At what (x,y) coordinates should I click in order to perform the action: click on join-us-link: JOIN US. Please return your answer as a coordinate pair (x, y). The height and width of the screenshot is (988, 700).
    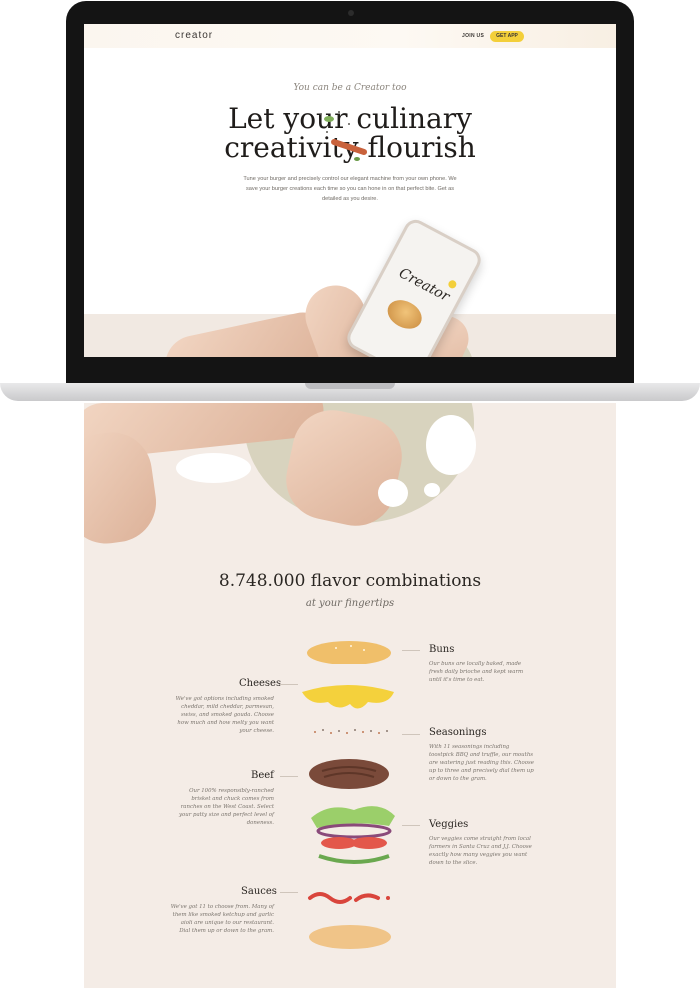
    Looking at the image, I should click on (473, 36).